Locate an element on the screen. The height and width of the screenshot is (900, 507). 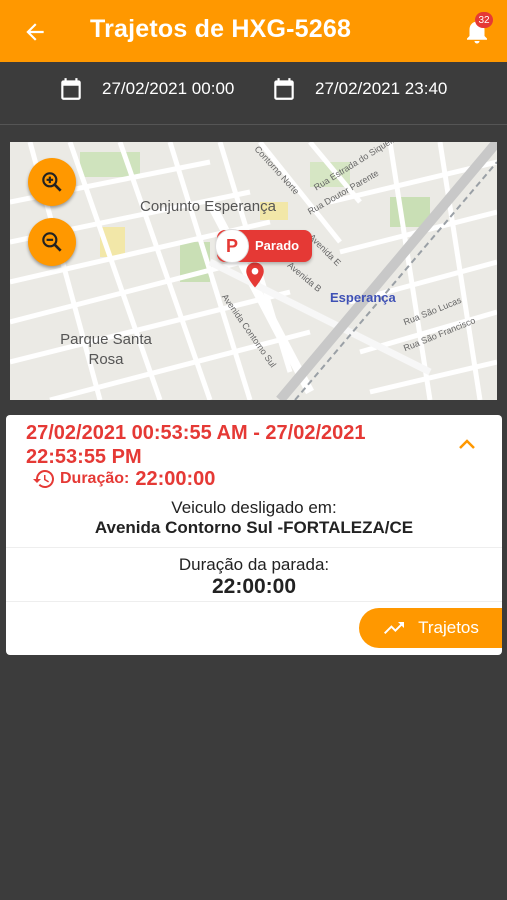
duration-value: 22:00:00 is located at coordinates (175, 478).